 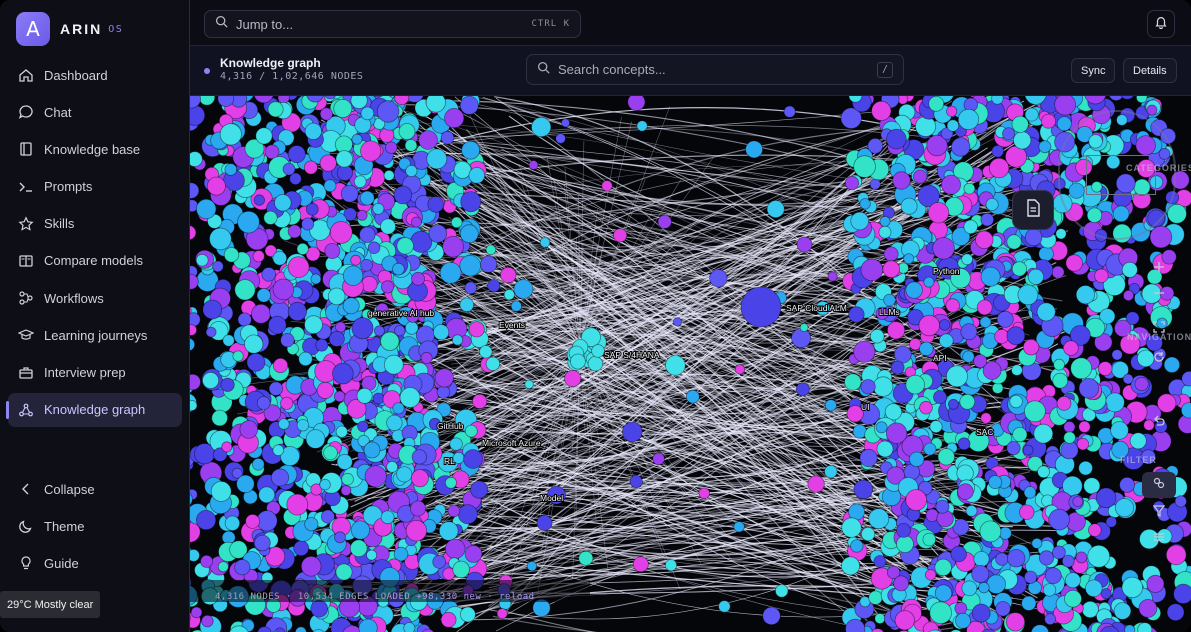 I want to click on details-button: Details, so click(x=1150, y=70).